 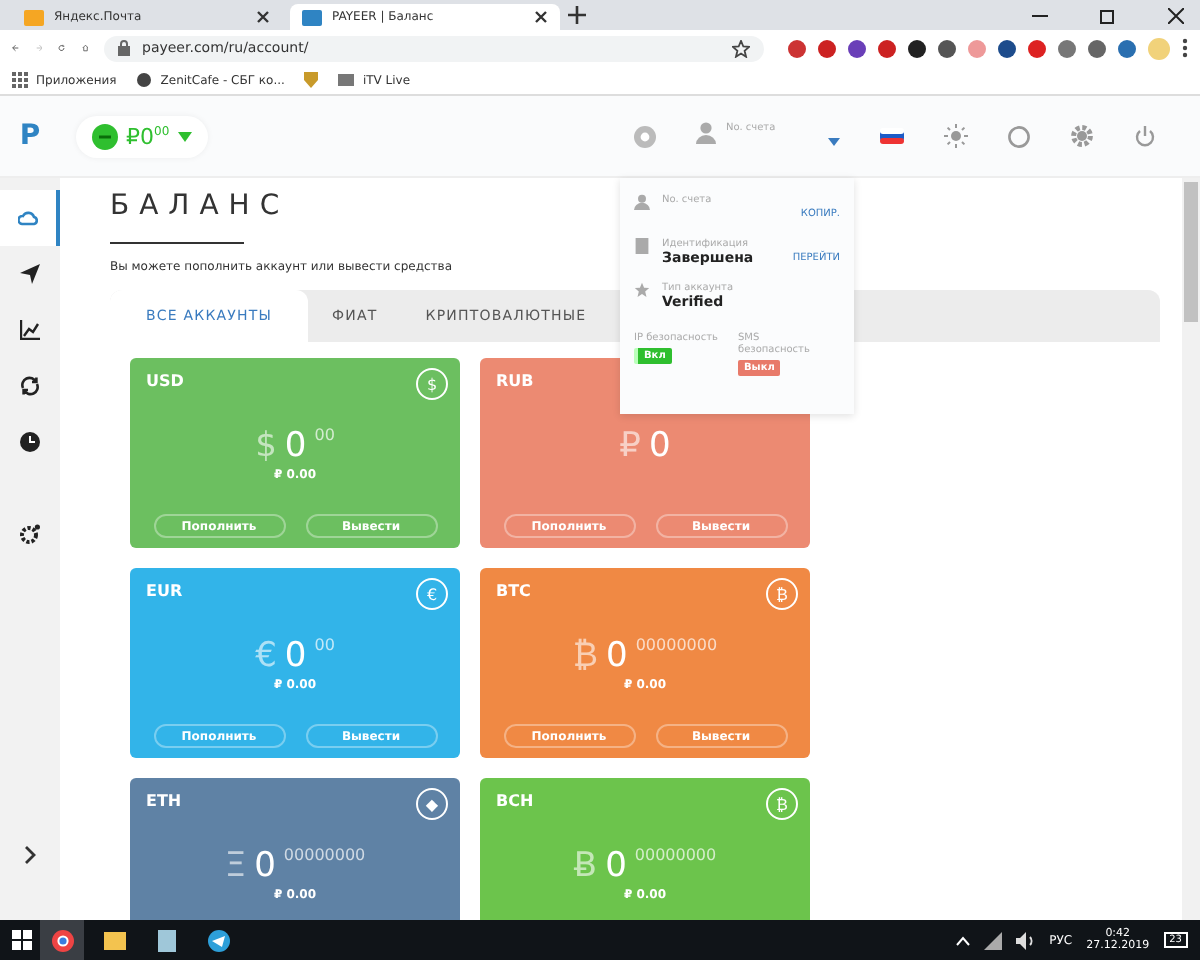 I want to click on currency-code: ETH, so click(x=164, y=801).